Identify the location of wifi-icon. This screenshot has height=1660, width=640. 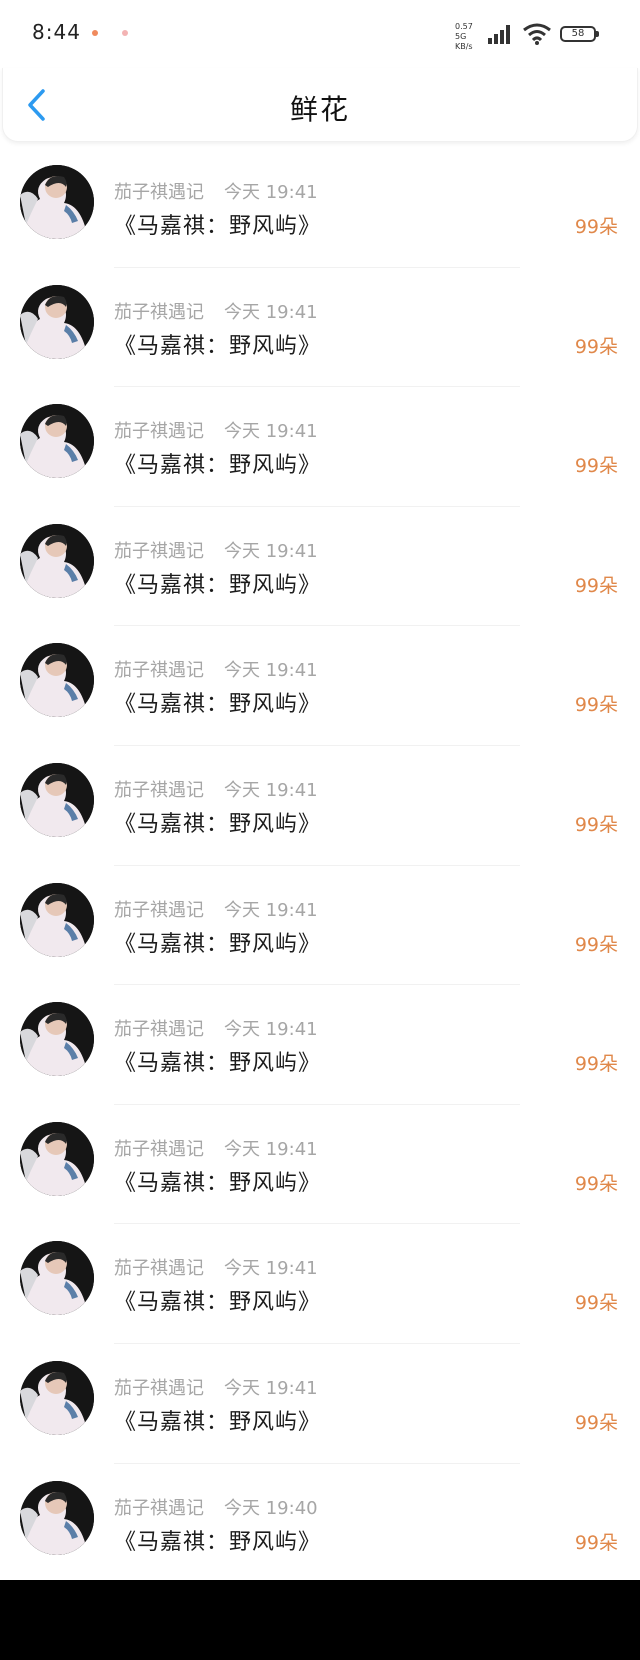
(537, 34).